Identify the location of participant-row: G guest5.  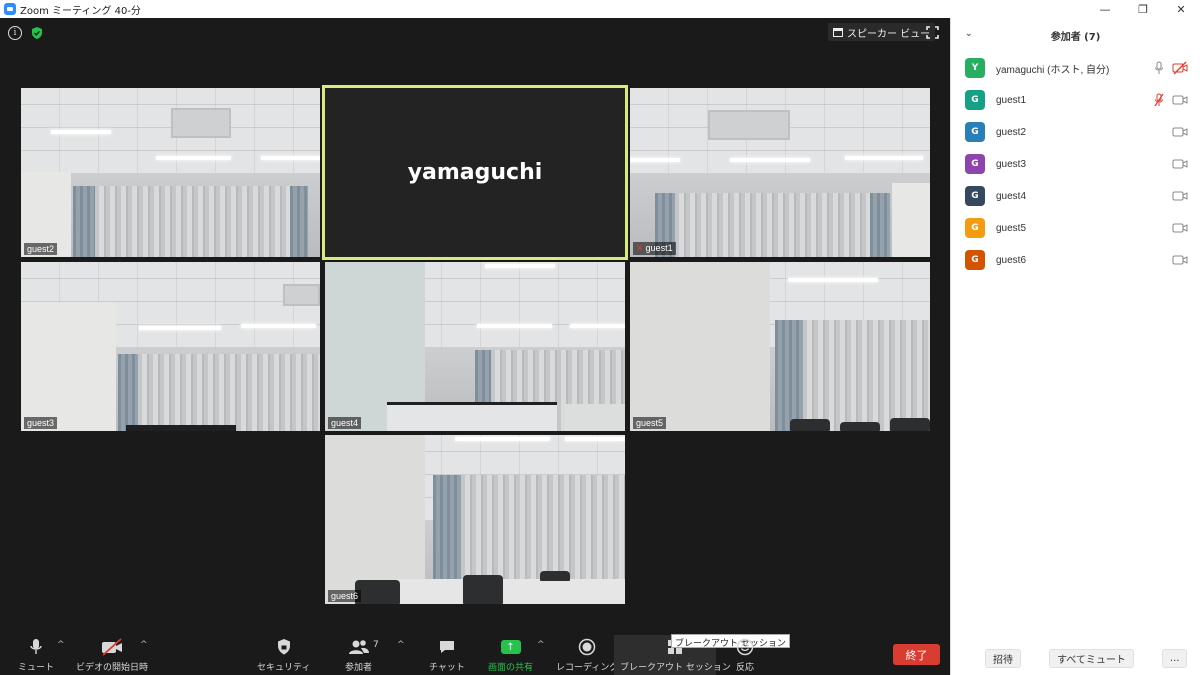
(1075, 228).